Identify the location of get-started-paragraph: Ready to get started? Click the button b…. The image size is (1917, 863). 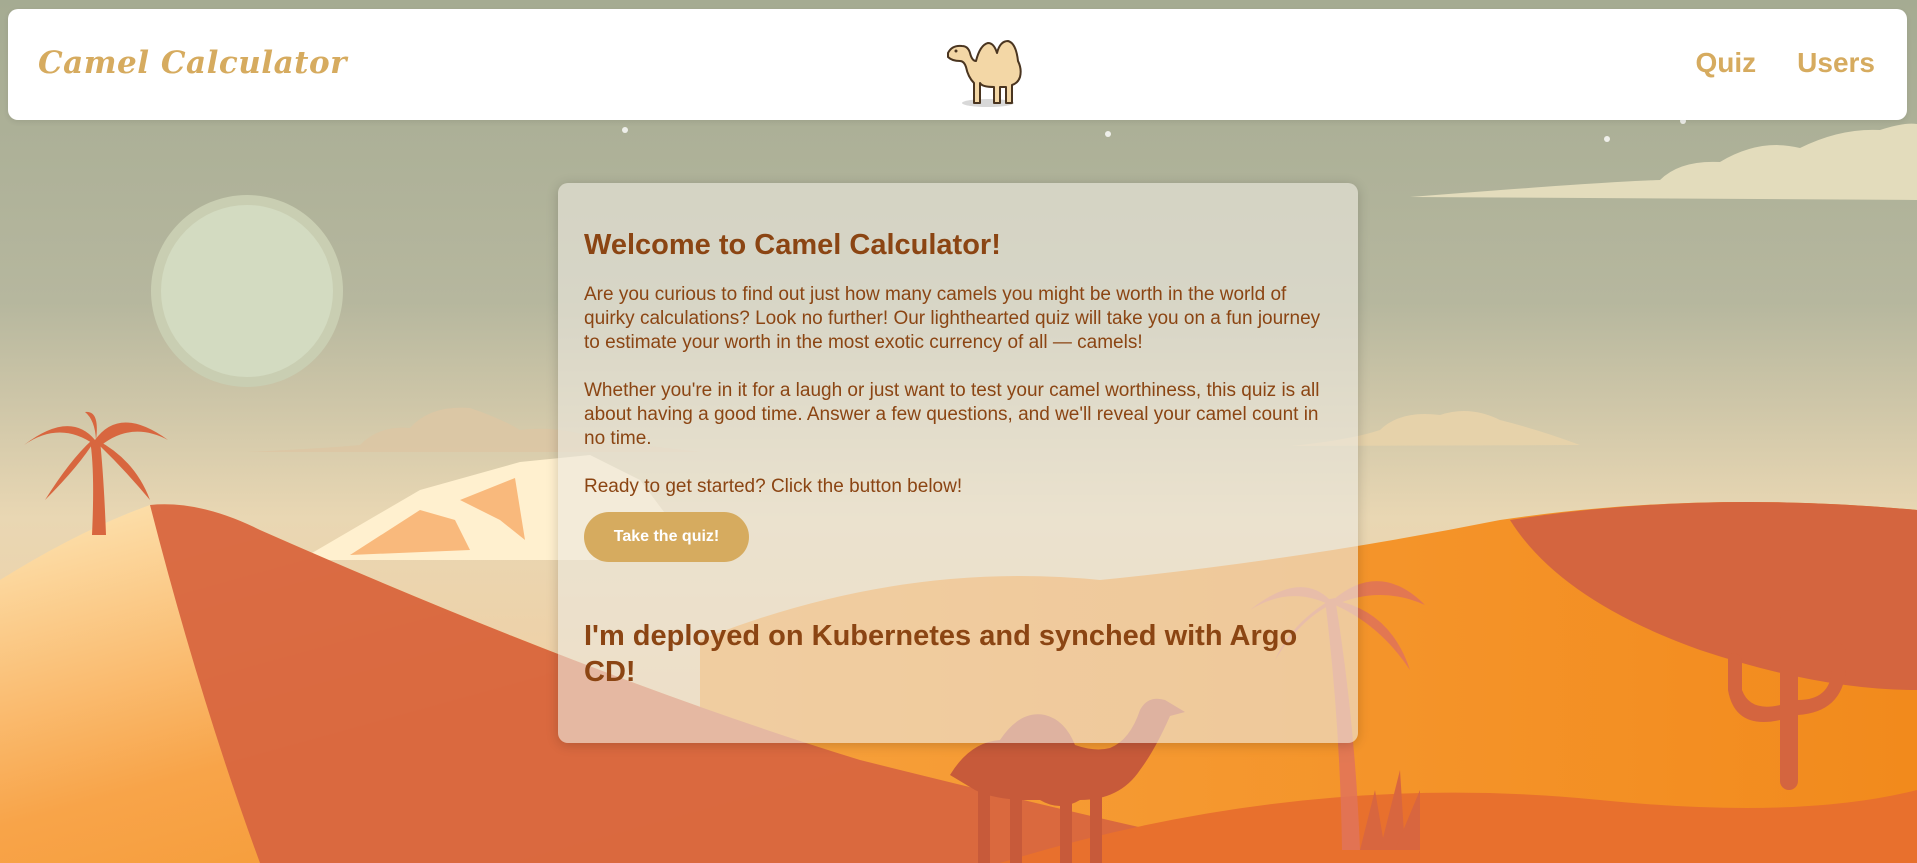
(773, 486).